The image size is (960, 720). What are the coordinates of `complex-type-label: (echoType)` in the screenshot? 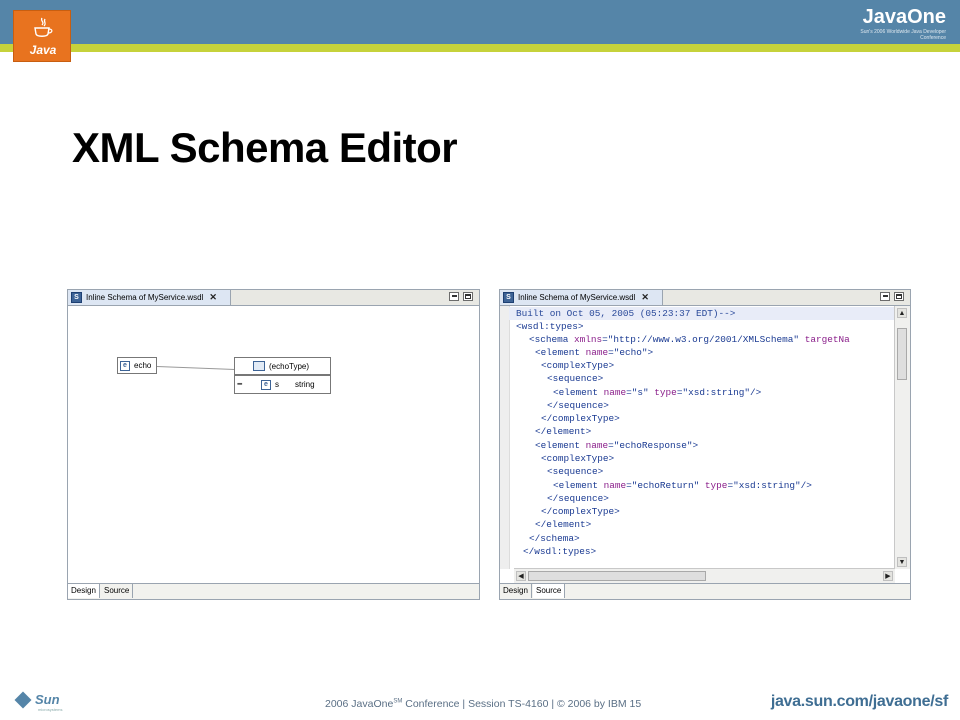 It's located at (289, 366).